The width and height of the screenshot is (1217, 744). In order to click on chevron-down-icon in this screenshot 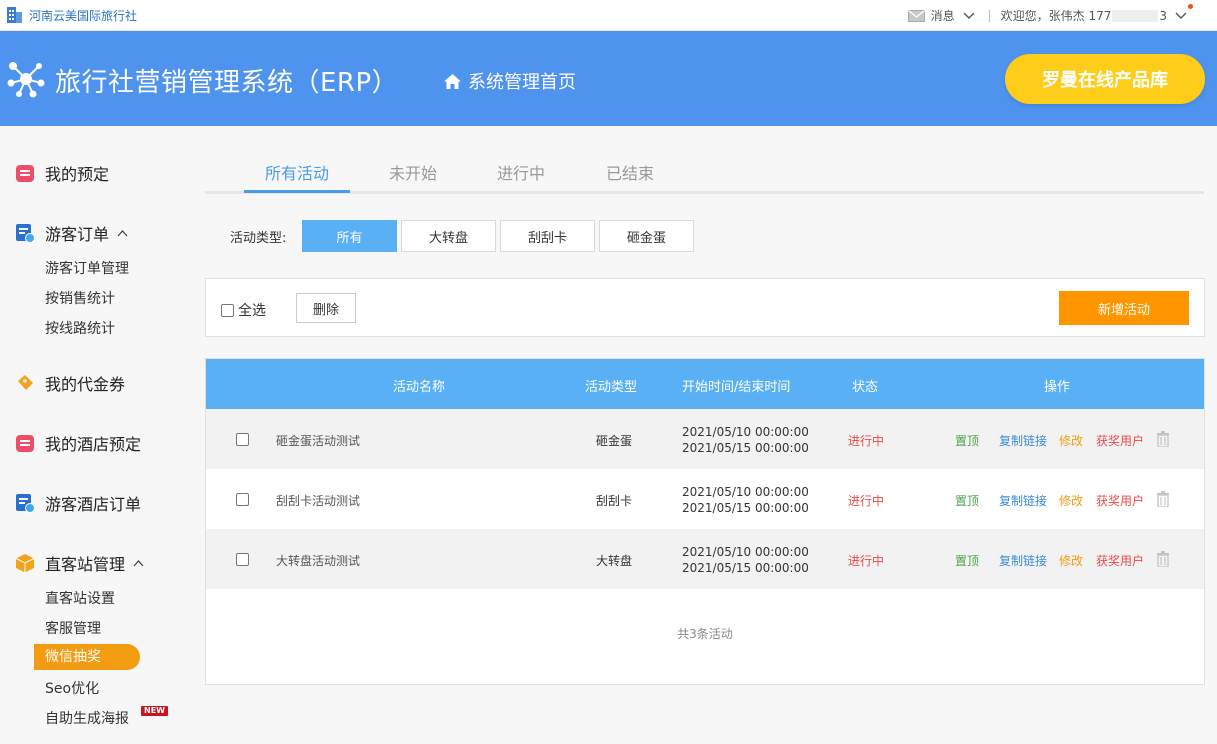, I will do `click(1181, 15)`.